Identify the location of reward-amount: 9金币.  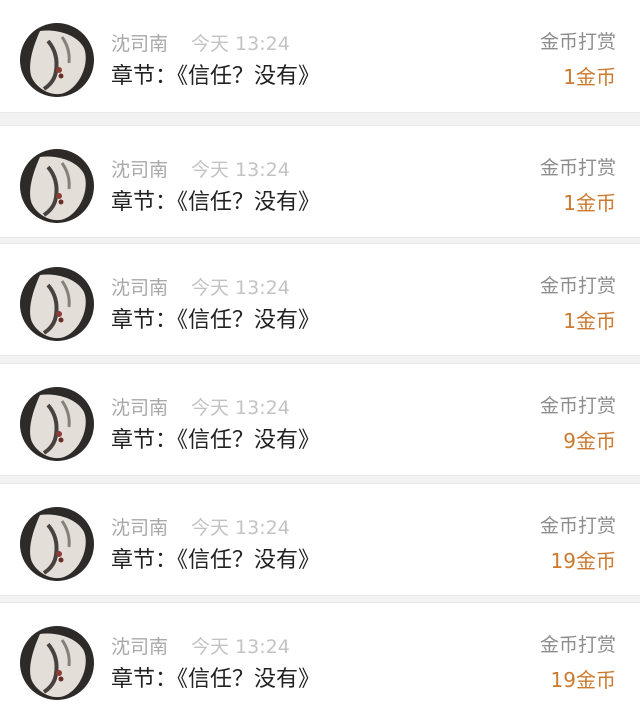
(589, 441).